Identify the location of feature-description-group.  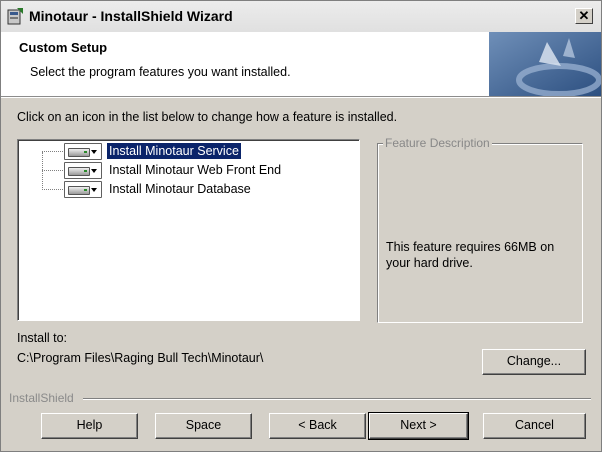
(480, 233).